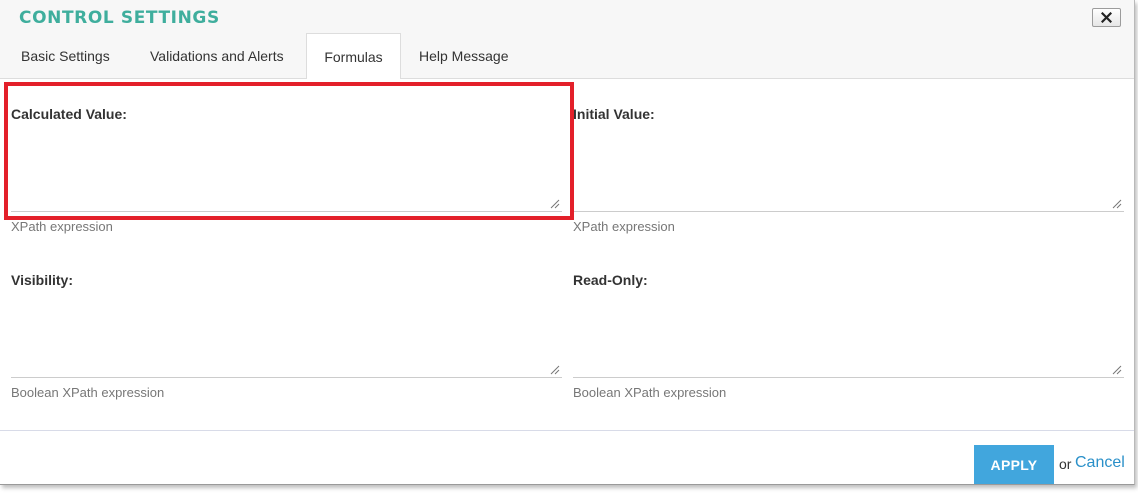  What do you see at coordinates (610, 280) in the screenshot?
I see `read-only-label: Read-Only:` at bounding box center [610, 280].